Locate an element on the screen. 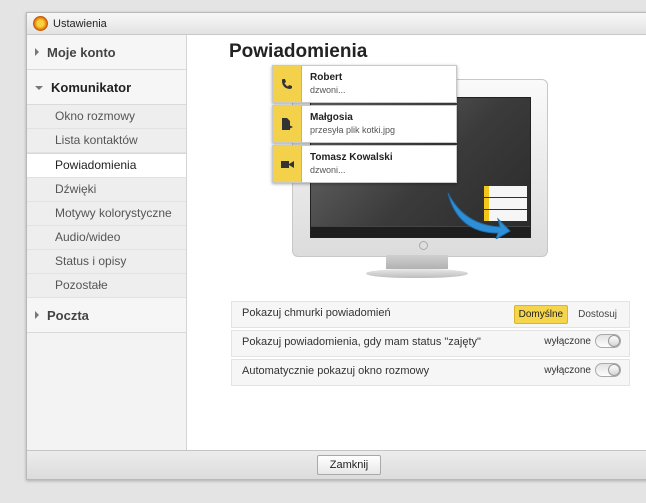 This screenshot has height=503, width=646. sidebar-item-pozostale: Pozostałe is located at coordinates (106, 286).